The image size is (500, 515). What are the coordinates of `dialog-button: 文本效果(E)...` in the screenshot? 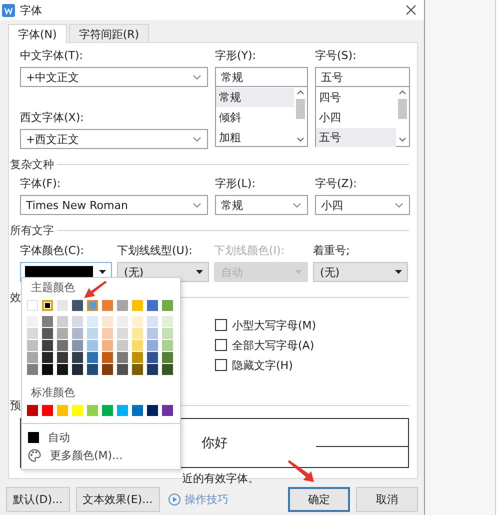 It's located at (118, 499).